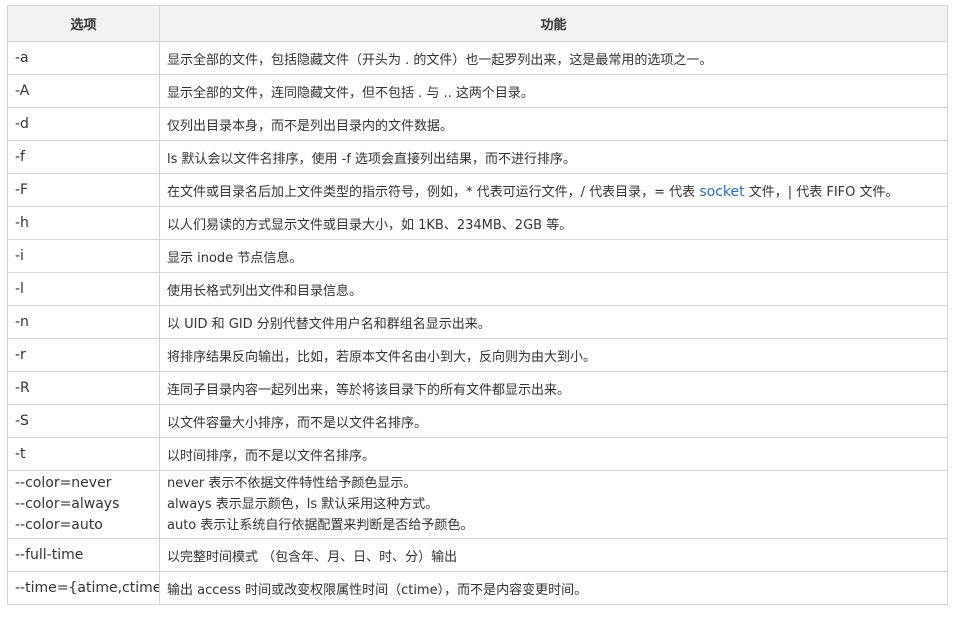 This screenshot has height=618, width=956. Describe the element at coordinates (83, 23) in the screenshot. I see `header-option: 选项` at that location.